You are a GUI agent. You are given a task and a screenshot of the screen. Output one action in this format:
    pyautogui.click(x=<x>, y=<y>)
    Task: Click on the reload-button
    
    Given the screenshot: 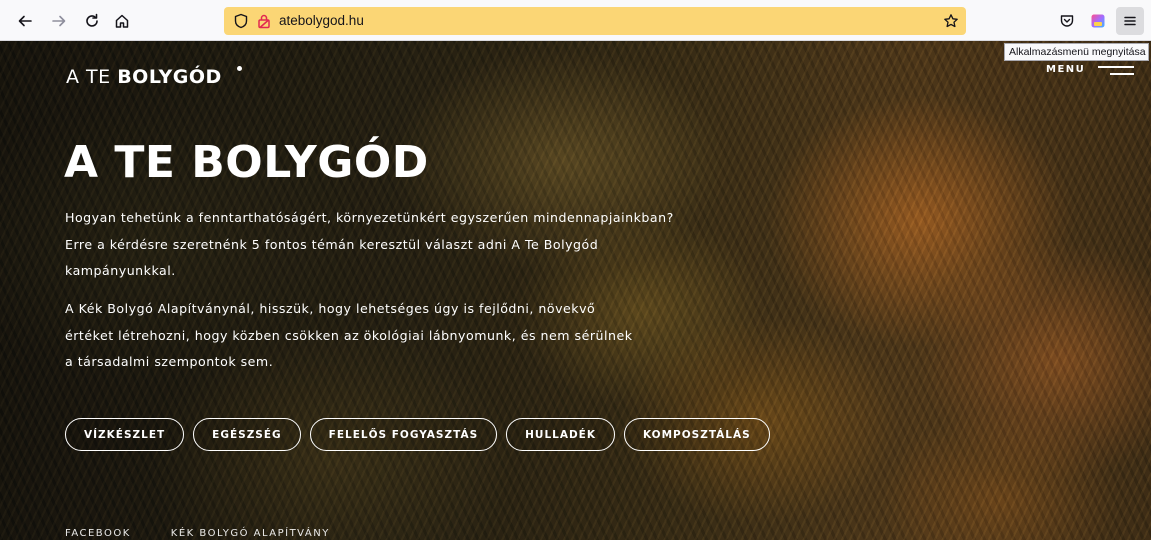 What is the action you would take?
    pyautogui.click(x=92, y=21)
    